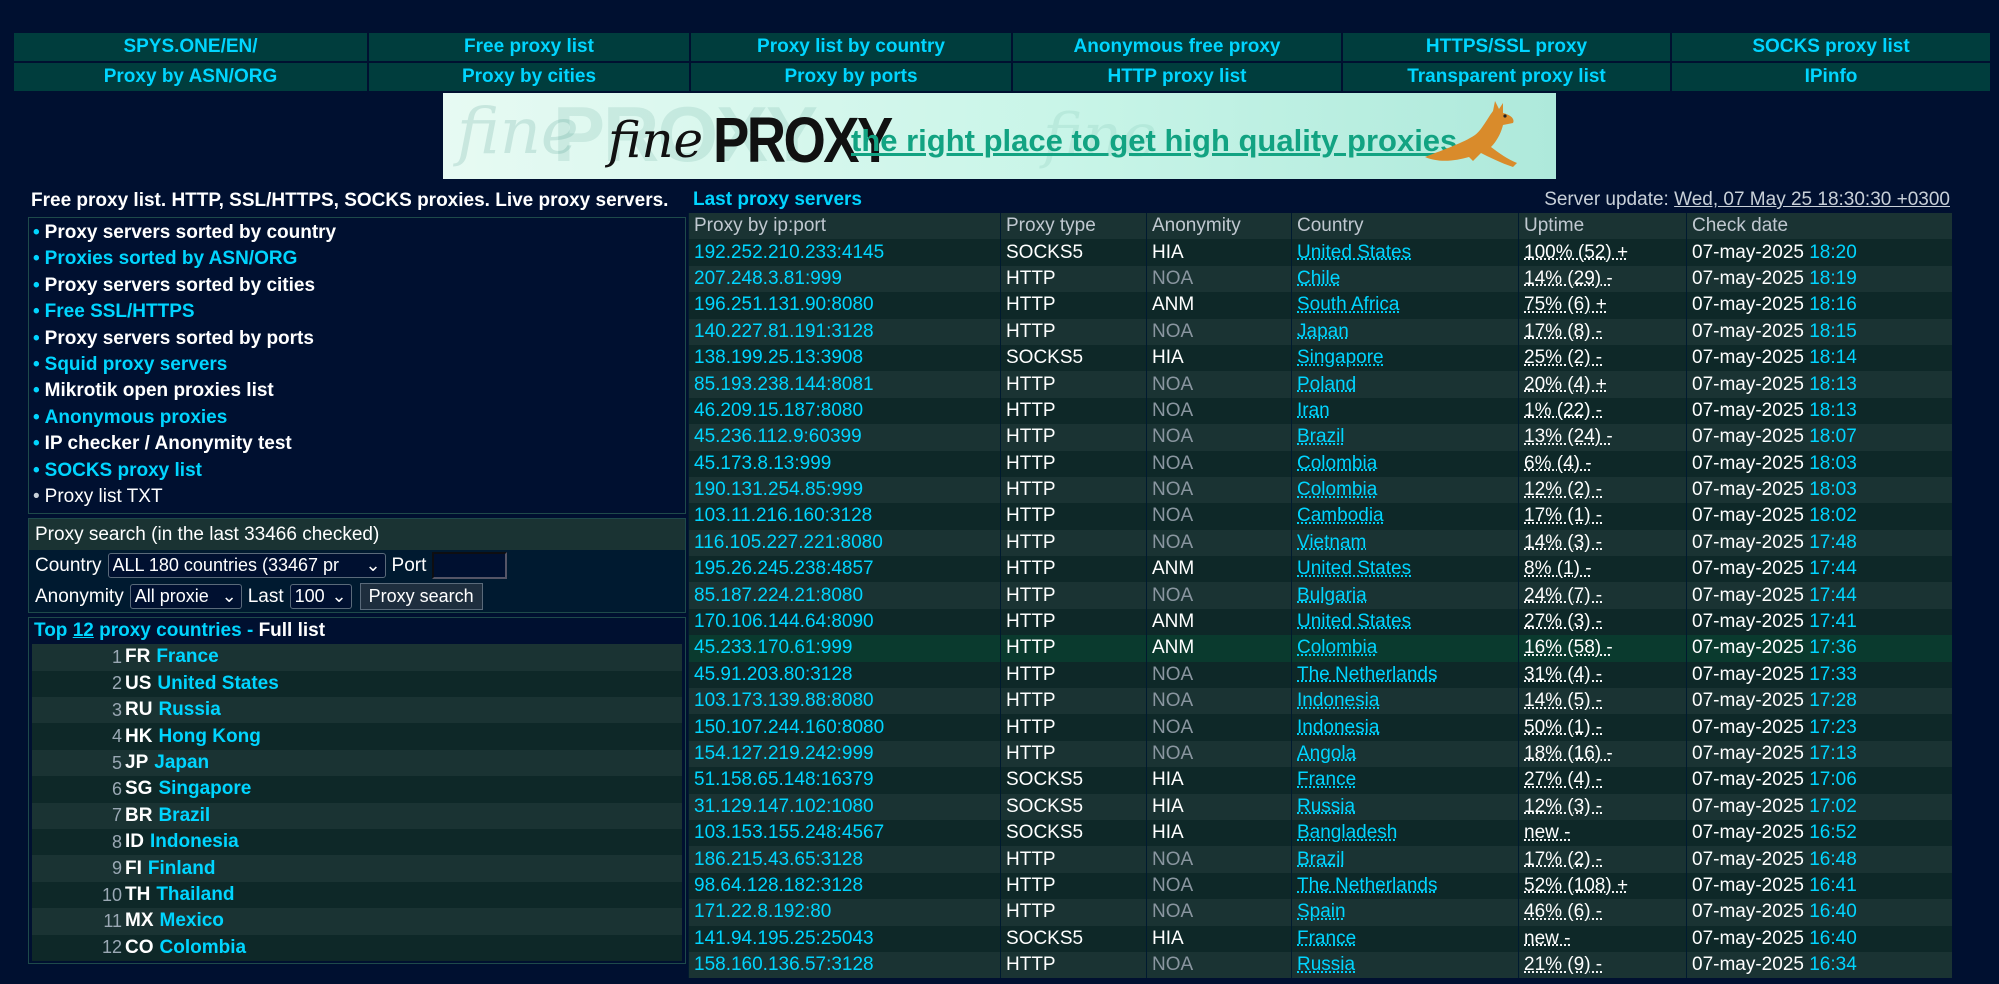  Describe the element at coordinates (357, 947) in the screenshot. I see `list-item: 12 CO Colombia` at that location.